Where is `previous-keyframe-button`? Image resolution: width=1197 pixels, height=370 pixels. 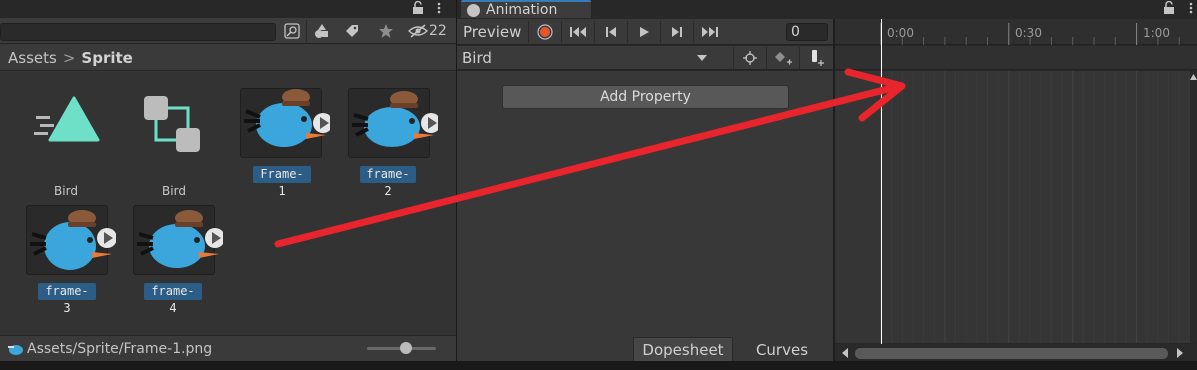 previous-keyframe-button is located at coordinates (610, 32).